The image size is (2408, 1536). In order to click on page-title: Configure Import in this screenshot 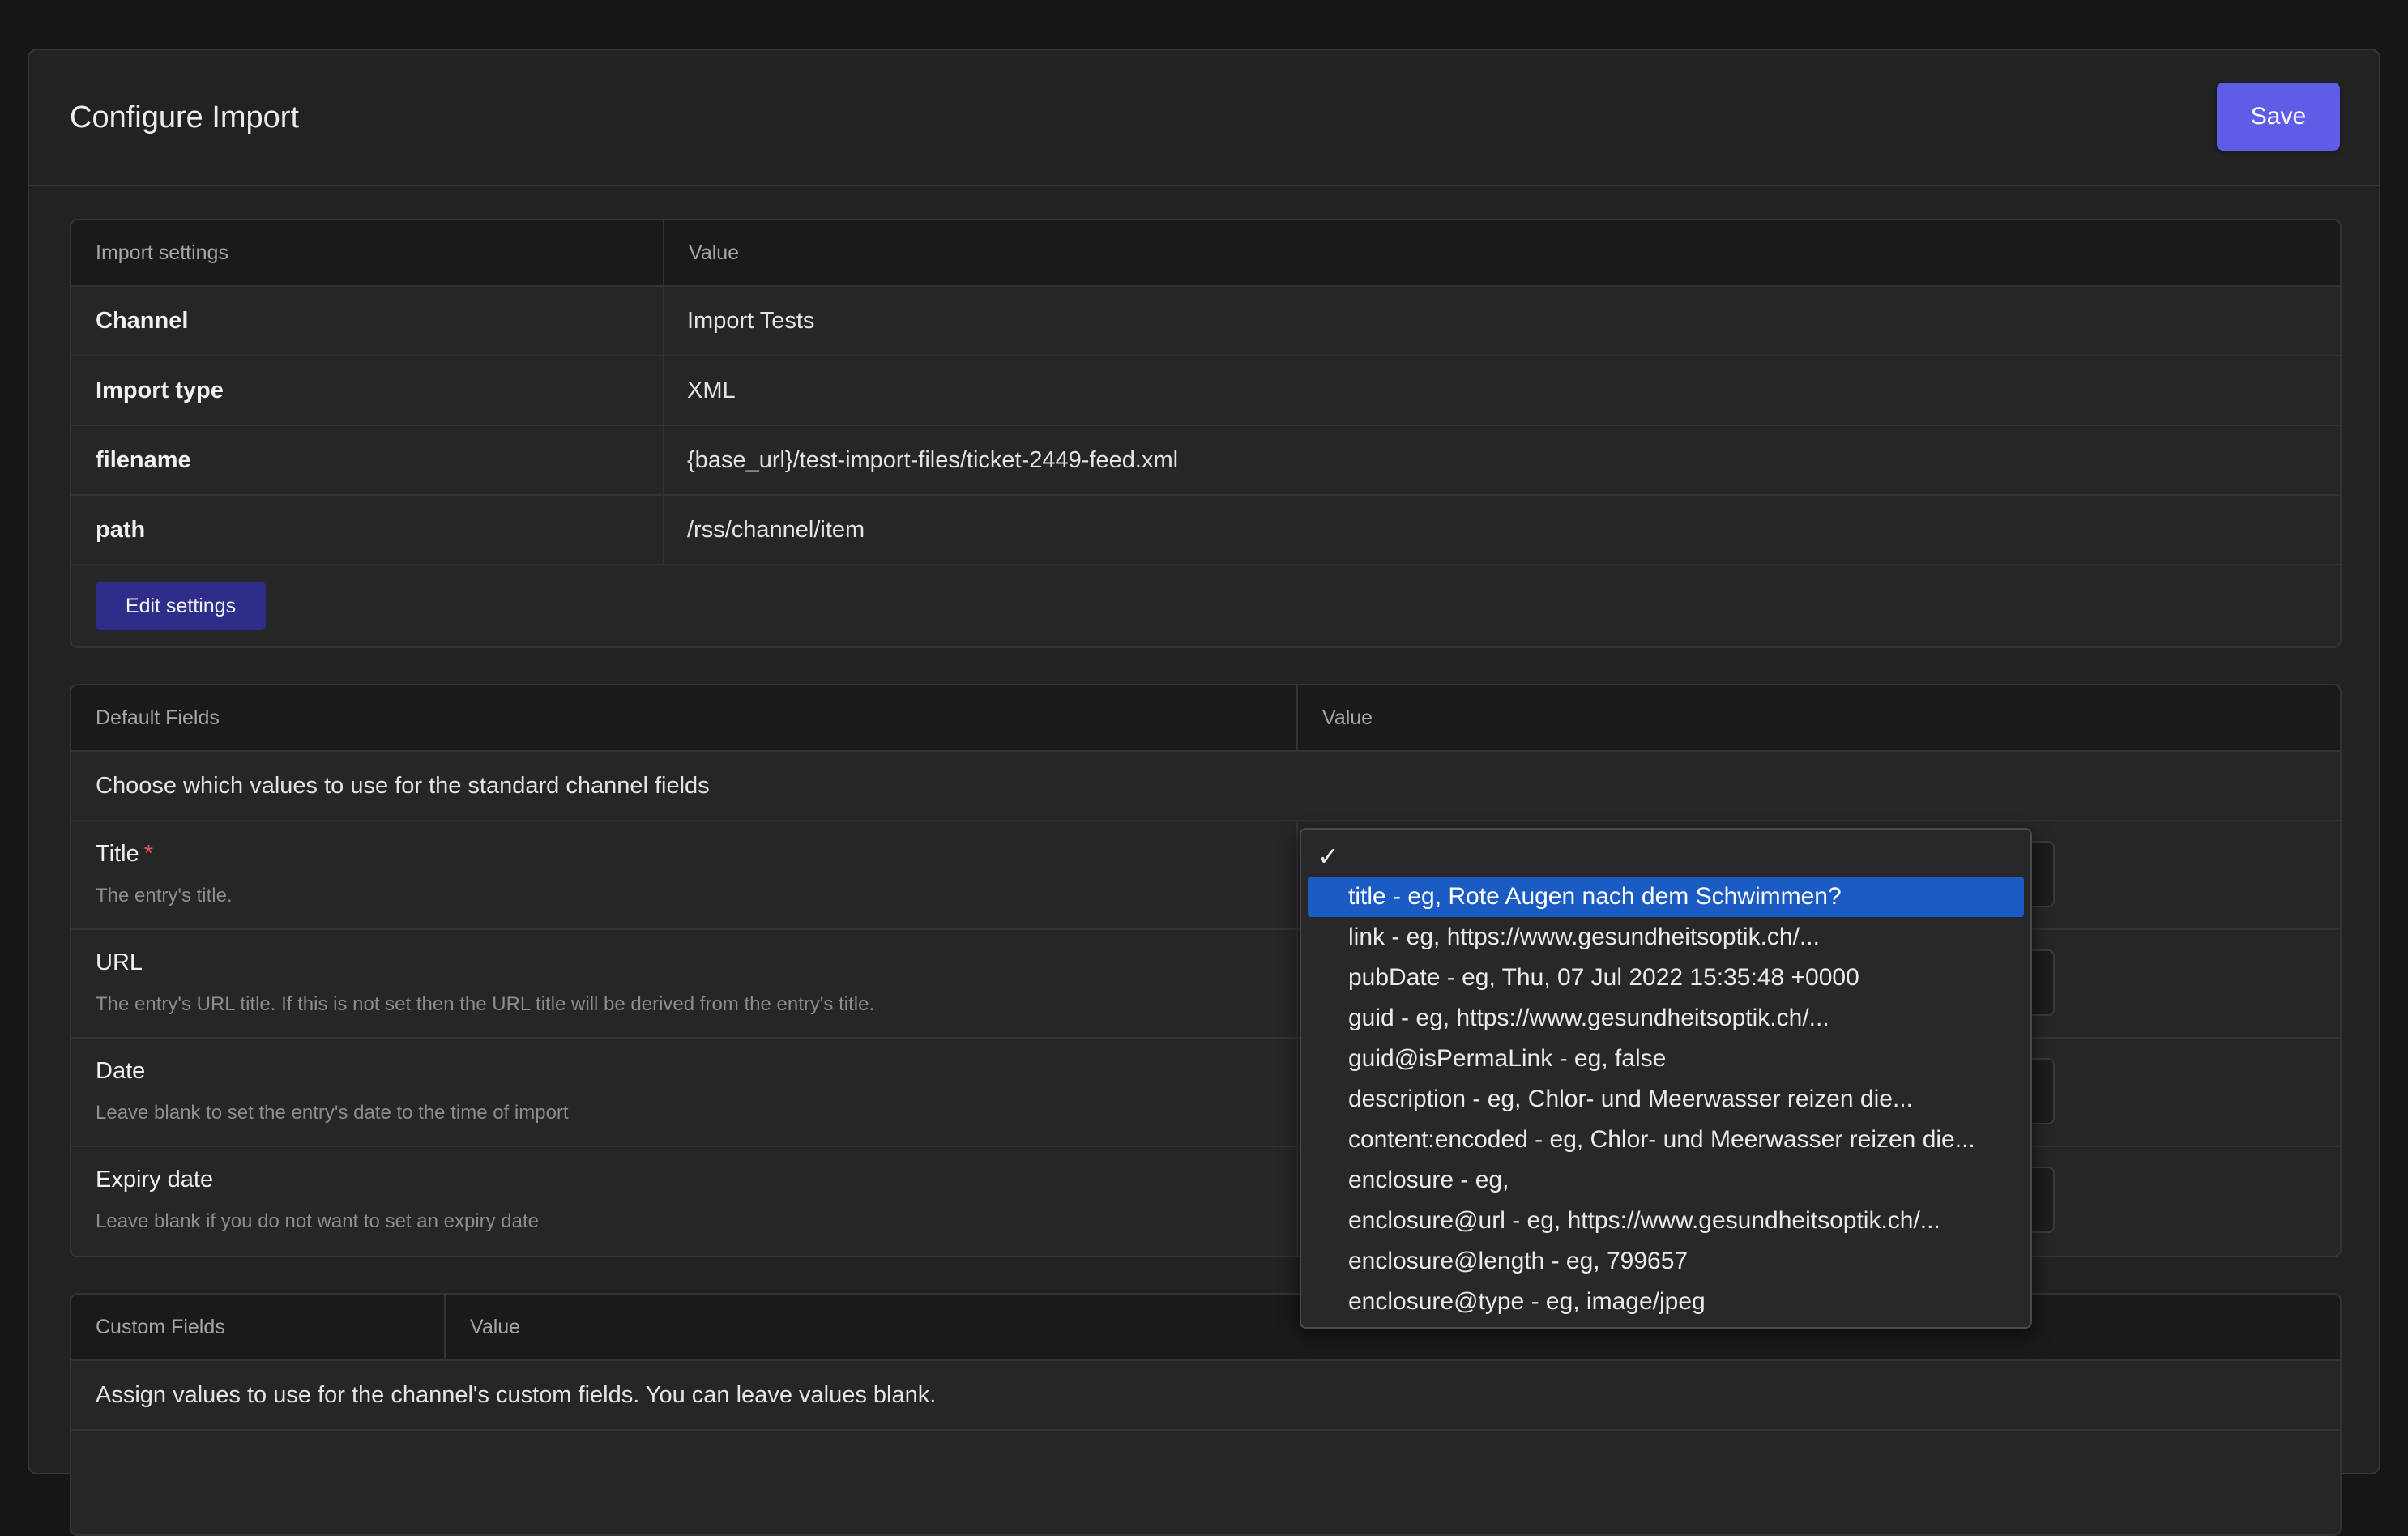, I will do `click(185, 117)`.